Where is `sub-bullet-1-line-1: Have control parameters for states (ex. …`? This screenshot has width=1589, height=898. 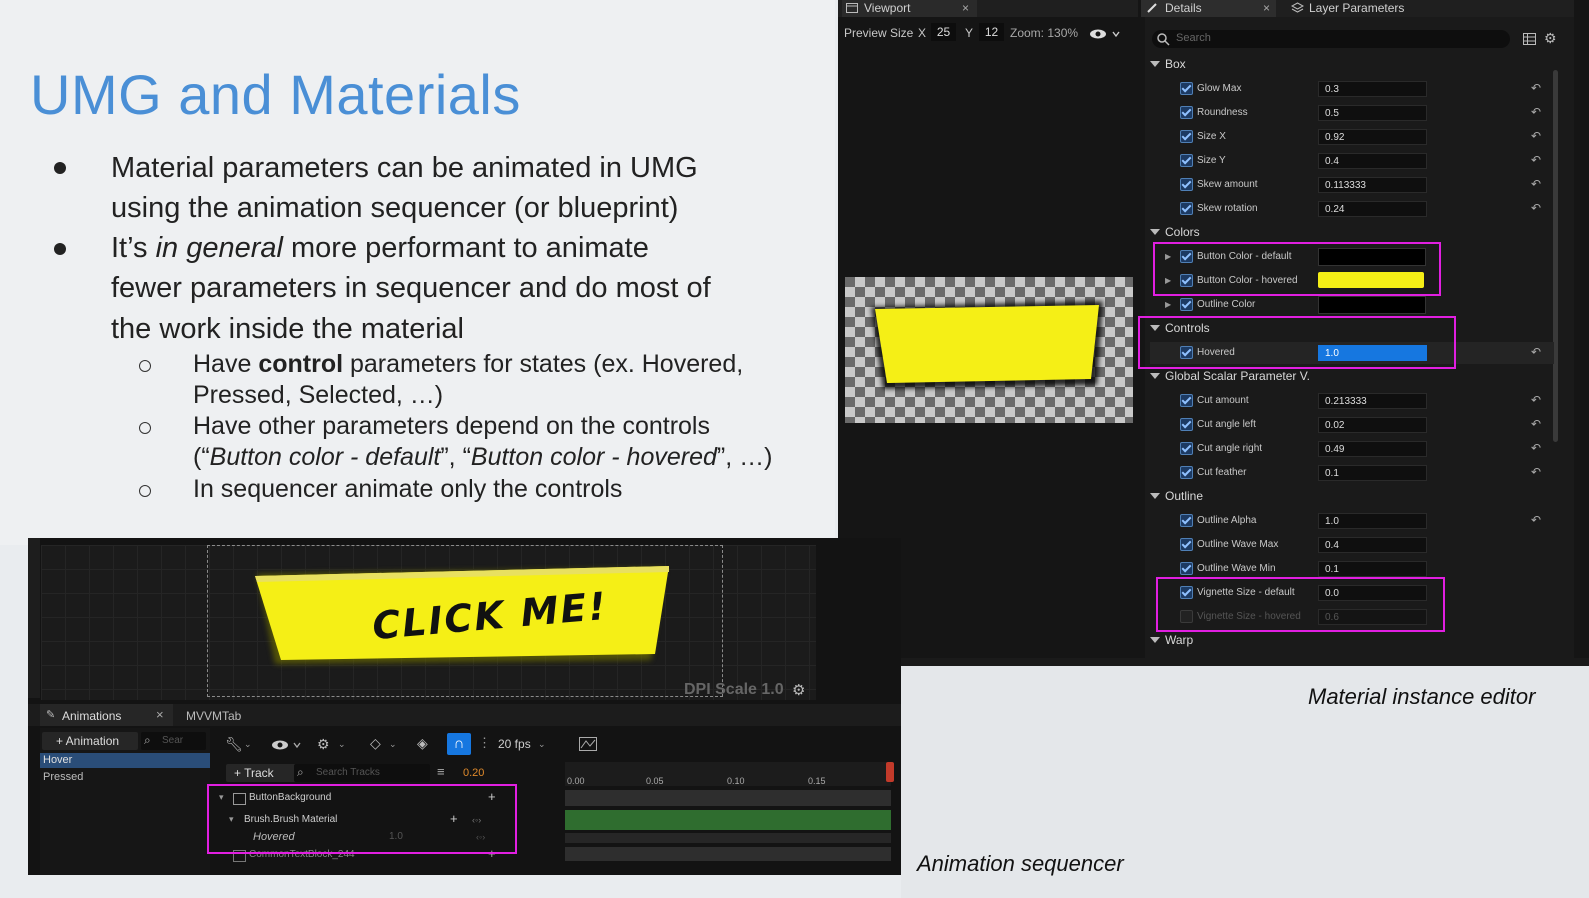 sub-bullet-1-line-1: Have control parameters for states (ex. … is located at coordinates (468, 364).